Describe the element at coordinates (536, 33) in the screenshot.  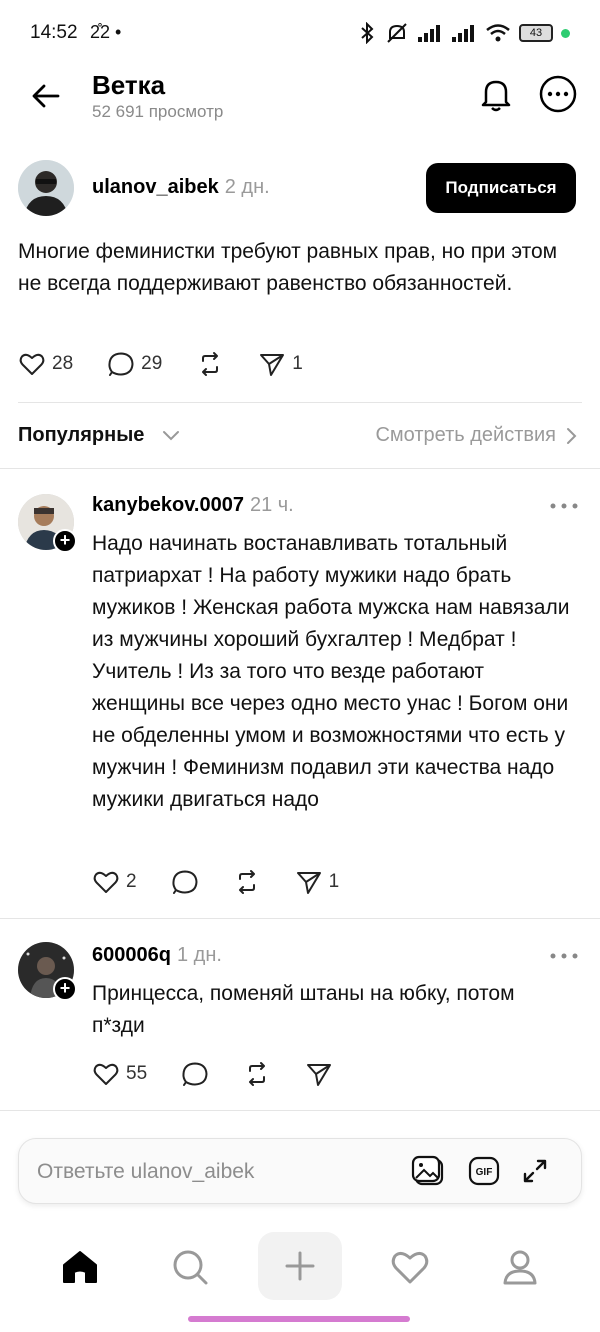
I see `battery-icon: 43` at that location.